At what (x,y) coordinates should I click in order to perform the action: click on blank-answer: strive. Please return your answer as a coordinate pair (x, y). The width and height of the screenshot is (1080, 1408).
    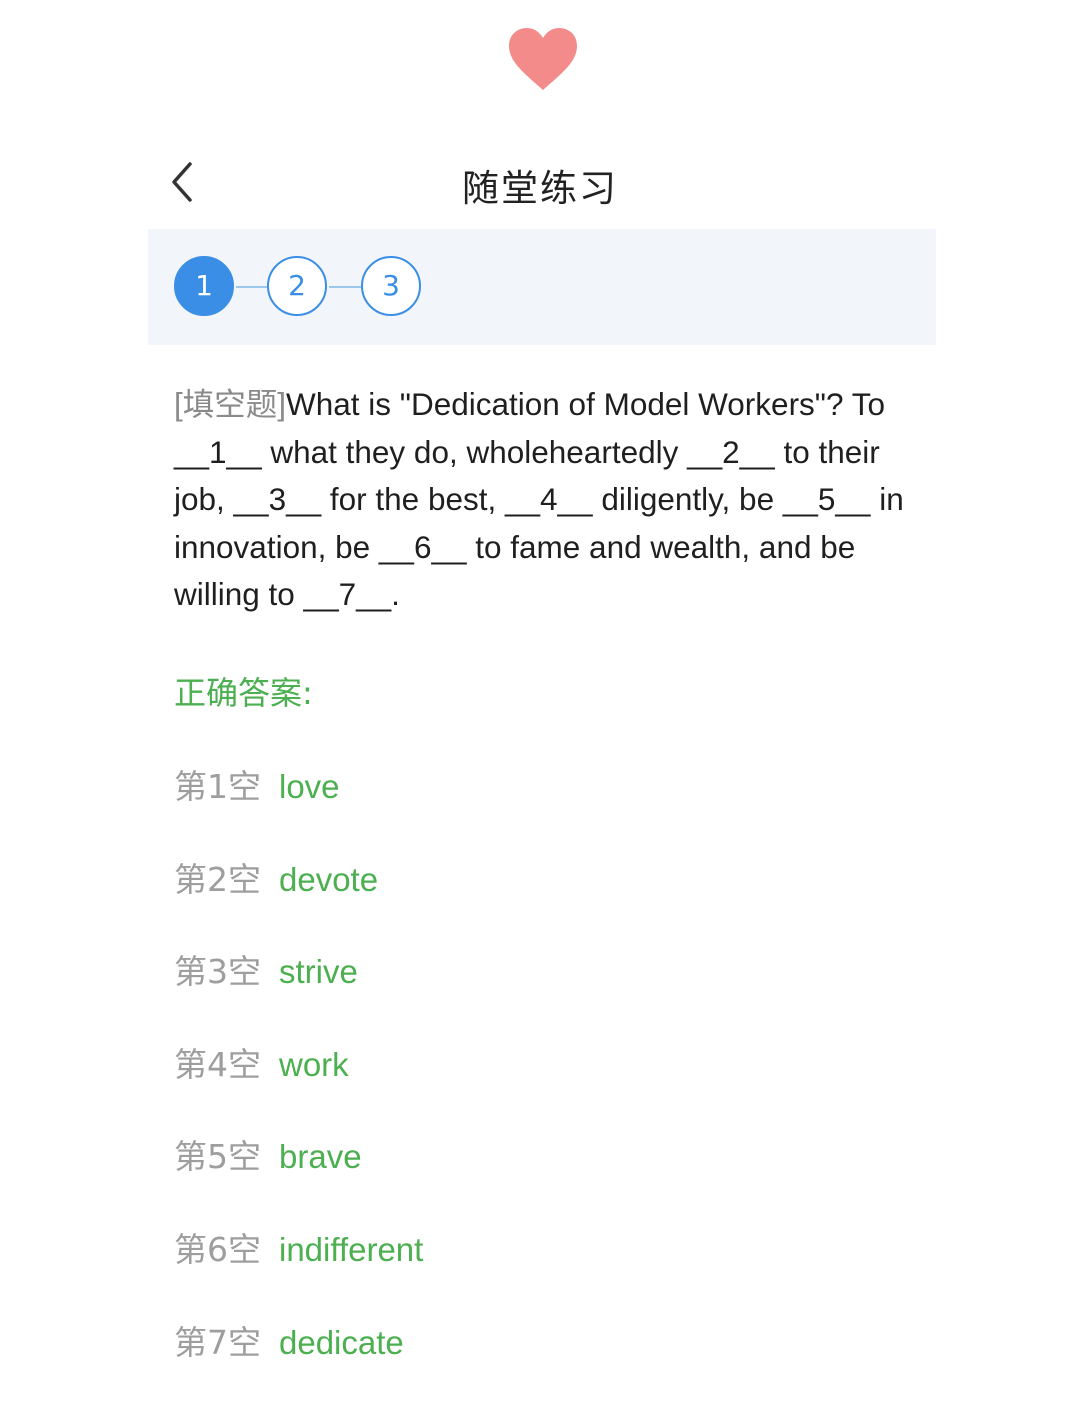
    Looking at the image, I should click on (318, 972).